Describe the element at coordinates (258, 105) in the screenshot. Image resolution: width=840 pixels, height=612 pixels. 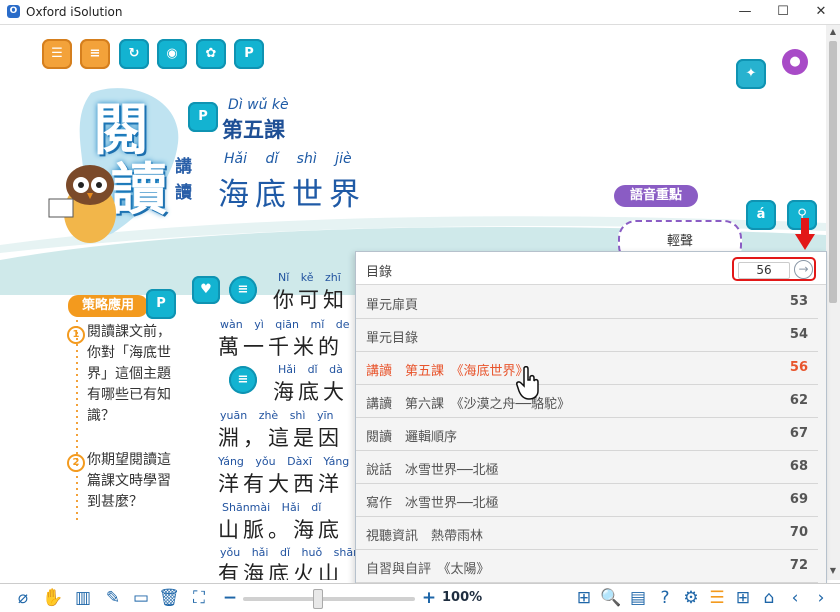
I see `lesson-pinyin: Dì wǔ kè` at that location.